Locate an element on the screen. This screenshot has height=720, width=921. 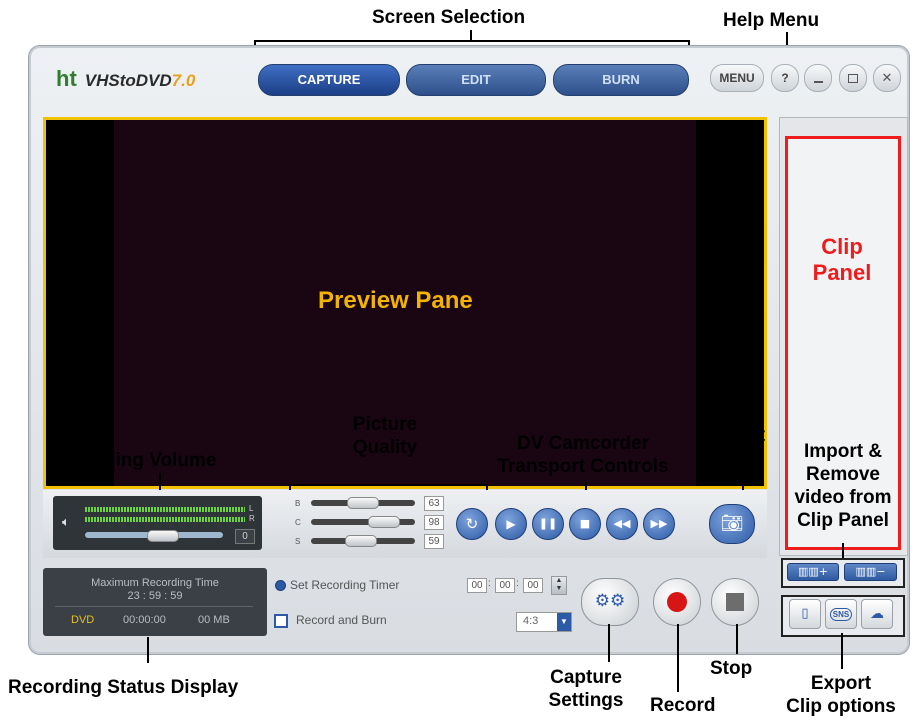
film-add-icon: ▥▥+ is located at coordinates (812, 571).